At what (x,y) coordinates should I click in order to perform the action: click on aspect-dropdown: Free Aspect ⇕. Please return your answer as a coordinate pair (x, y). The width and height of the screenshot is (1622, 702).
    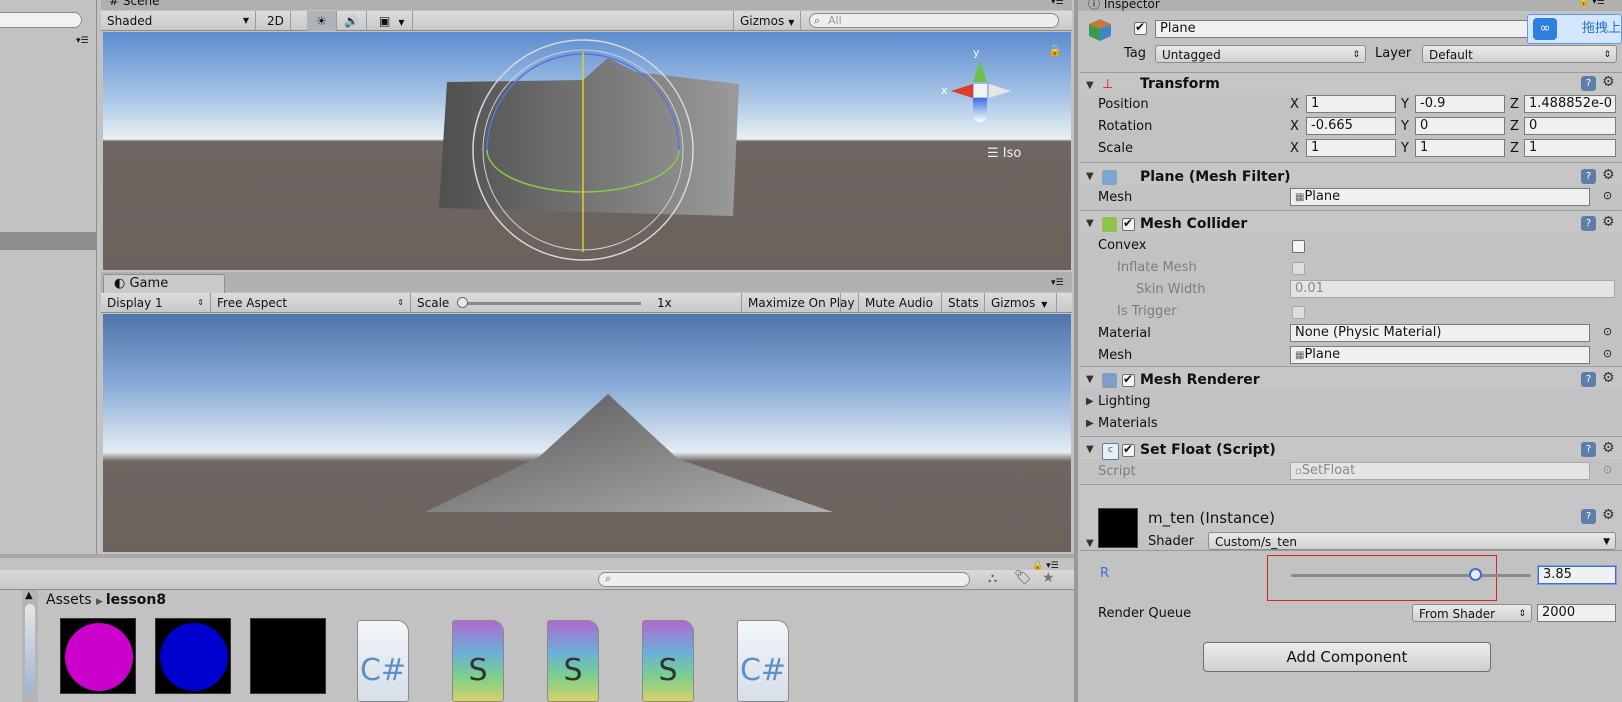
    Looking at the image, I should click on (311, 303).